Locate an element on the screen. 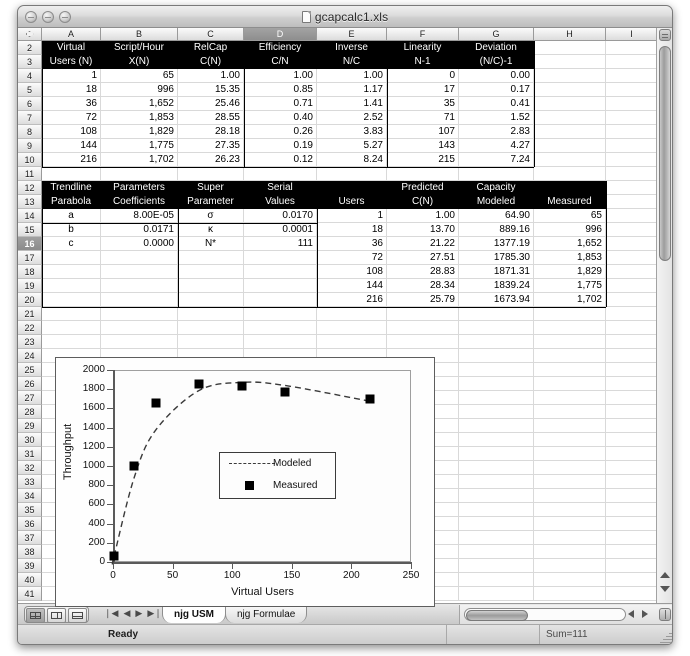  cell: 35 is located at coordinates (423, 104).